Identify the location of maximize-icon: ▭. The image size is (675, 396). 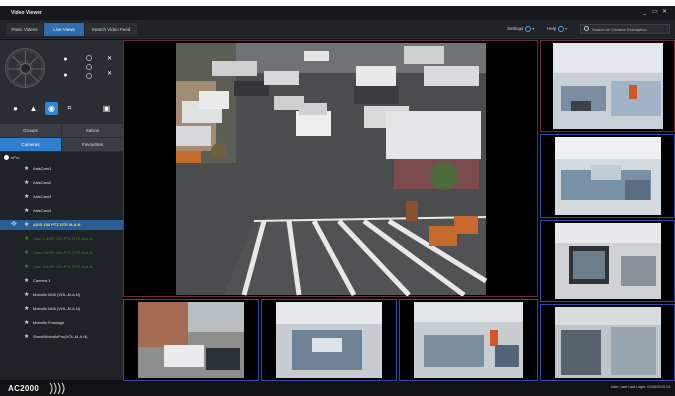
(655, 12).